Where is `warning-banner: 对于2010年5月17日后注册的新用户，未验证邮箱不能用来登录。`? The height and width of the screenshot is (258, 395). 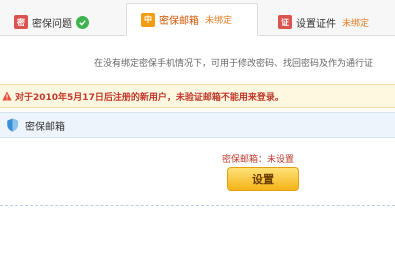 warning-banner: 对于2010年5月17日后注册的新用户，未验证邮箱不能用来登录。 is located at coordinates (197, 96).